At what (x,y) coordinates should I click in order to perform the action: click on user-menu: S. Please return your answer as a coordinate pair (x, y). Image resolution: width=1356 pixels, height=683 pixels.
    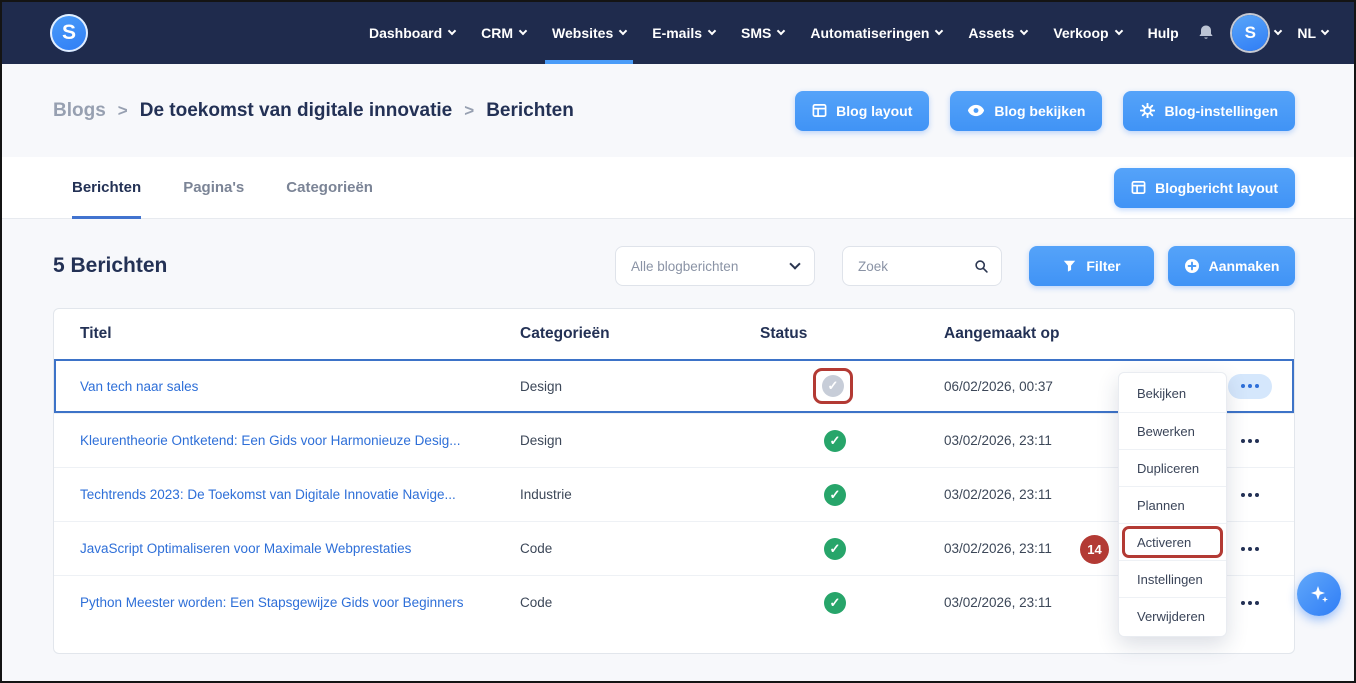
    Looking at the image, I should click on (1257, 33).